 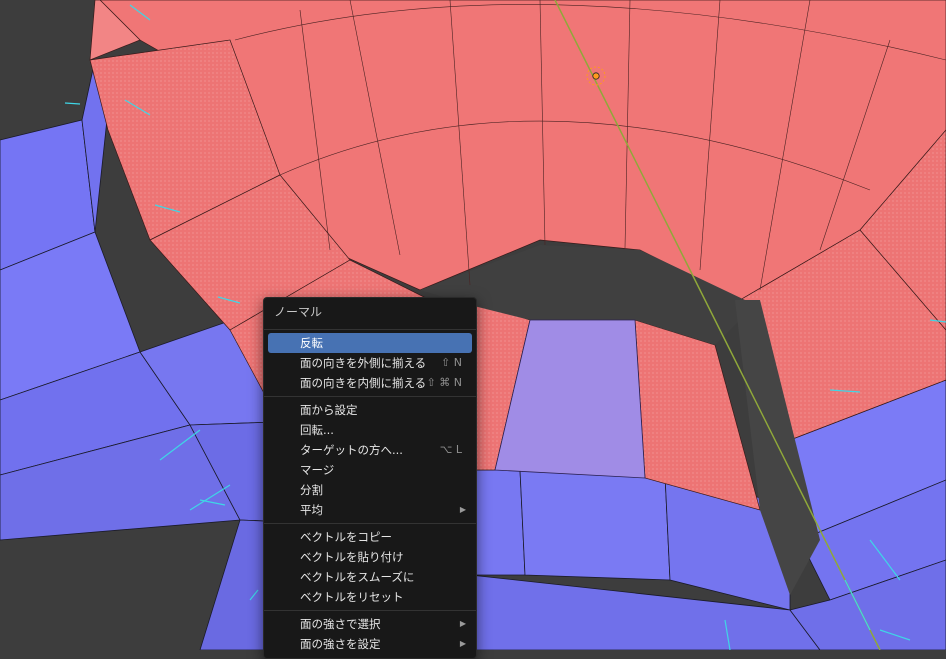 What do you see at coordinates (329, 410) in the screenshot?
I see `menu-item-label: 面から設定` at bounding box center [329, 410].